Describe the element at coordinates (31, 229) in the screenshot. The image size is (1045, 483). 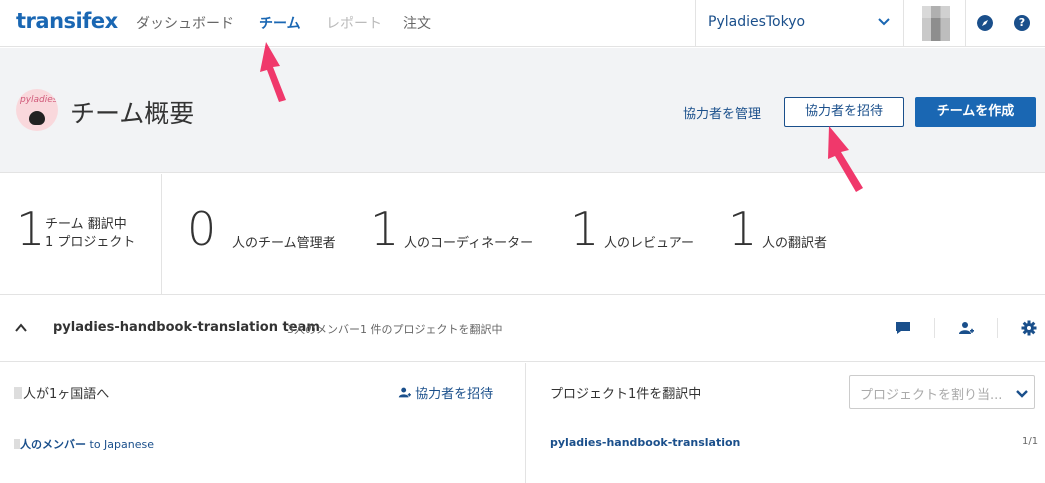
I see `projects-count: 1` at that location.